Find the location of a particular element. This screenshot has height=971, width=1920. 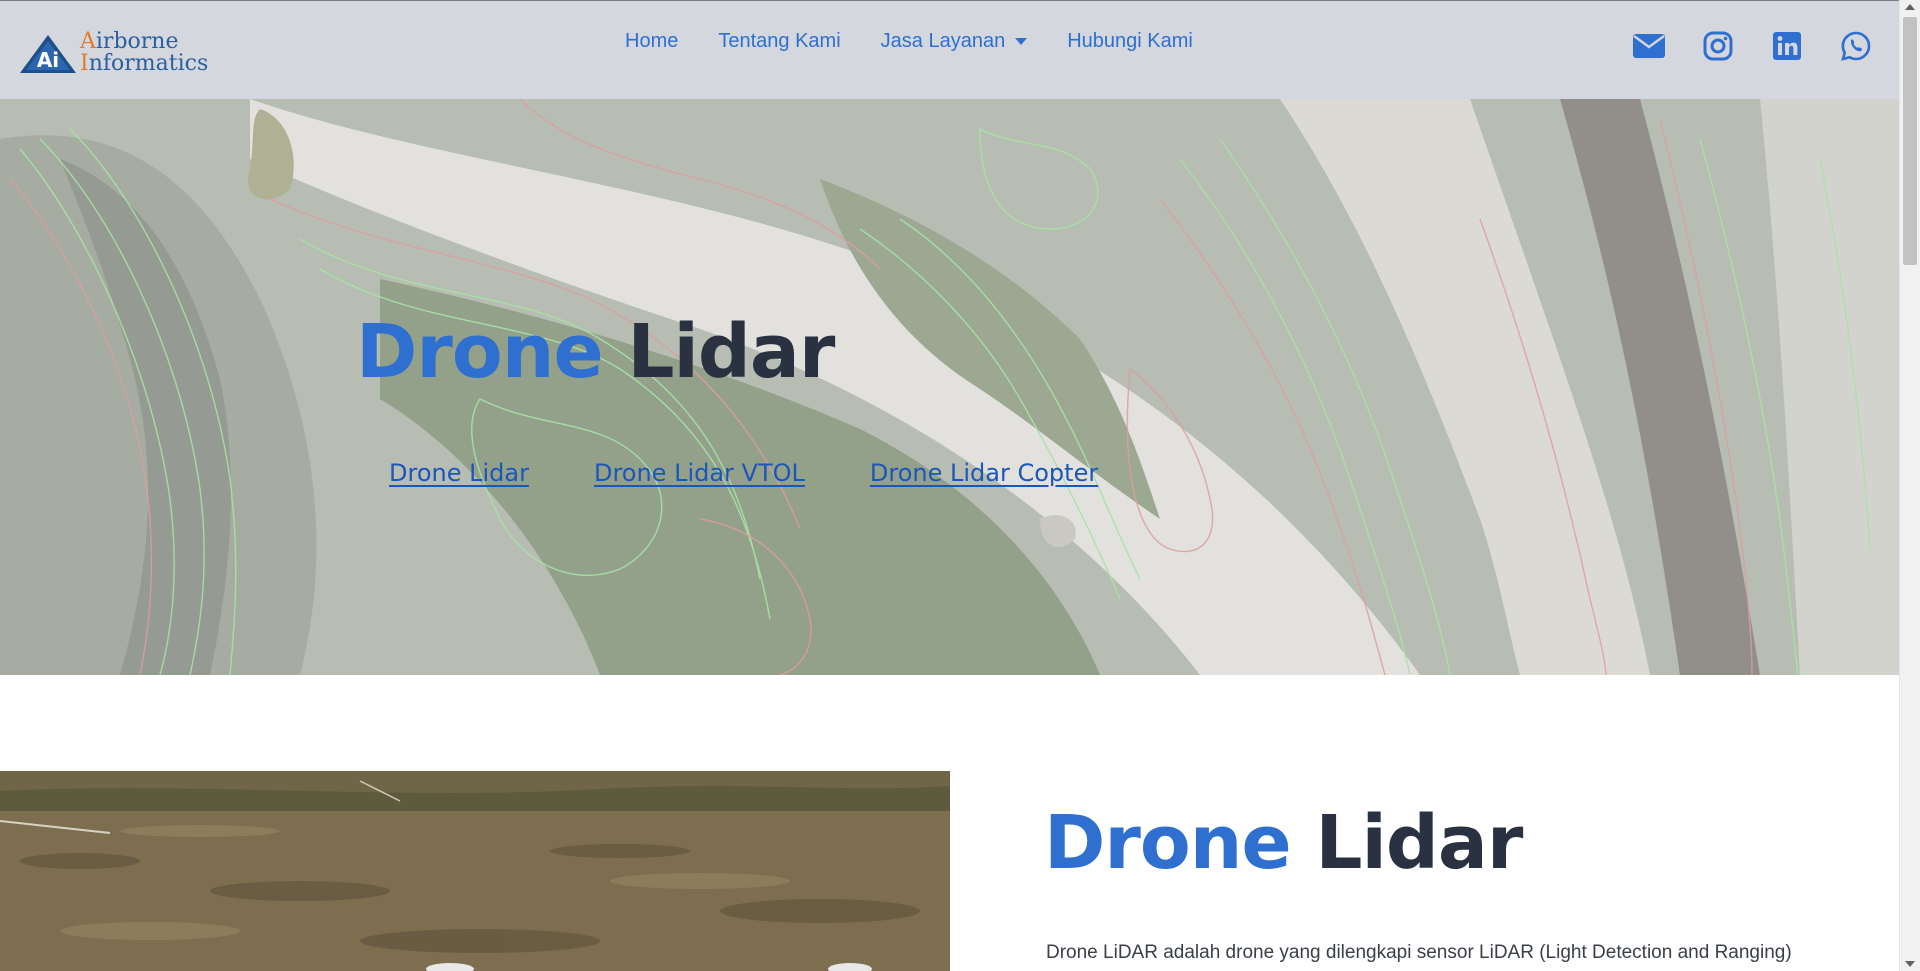

nav-jasa-layanan: Jasa Layanan is located at coordinates (954, 41).